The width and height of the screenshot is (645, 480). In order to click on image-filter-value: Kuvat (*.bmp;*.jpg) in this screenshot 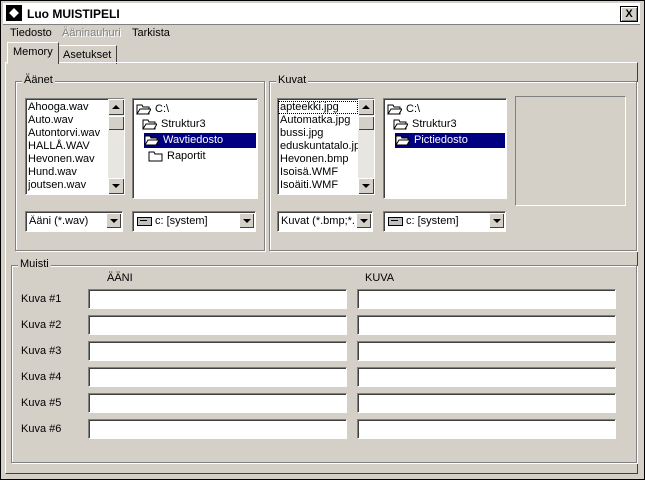, I will do `click(318, 221)`.